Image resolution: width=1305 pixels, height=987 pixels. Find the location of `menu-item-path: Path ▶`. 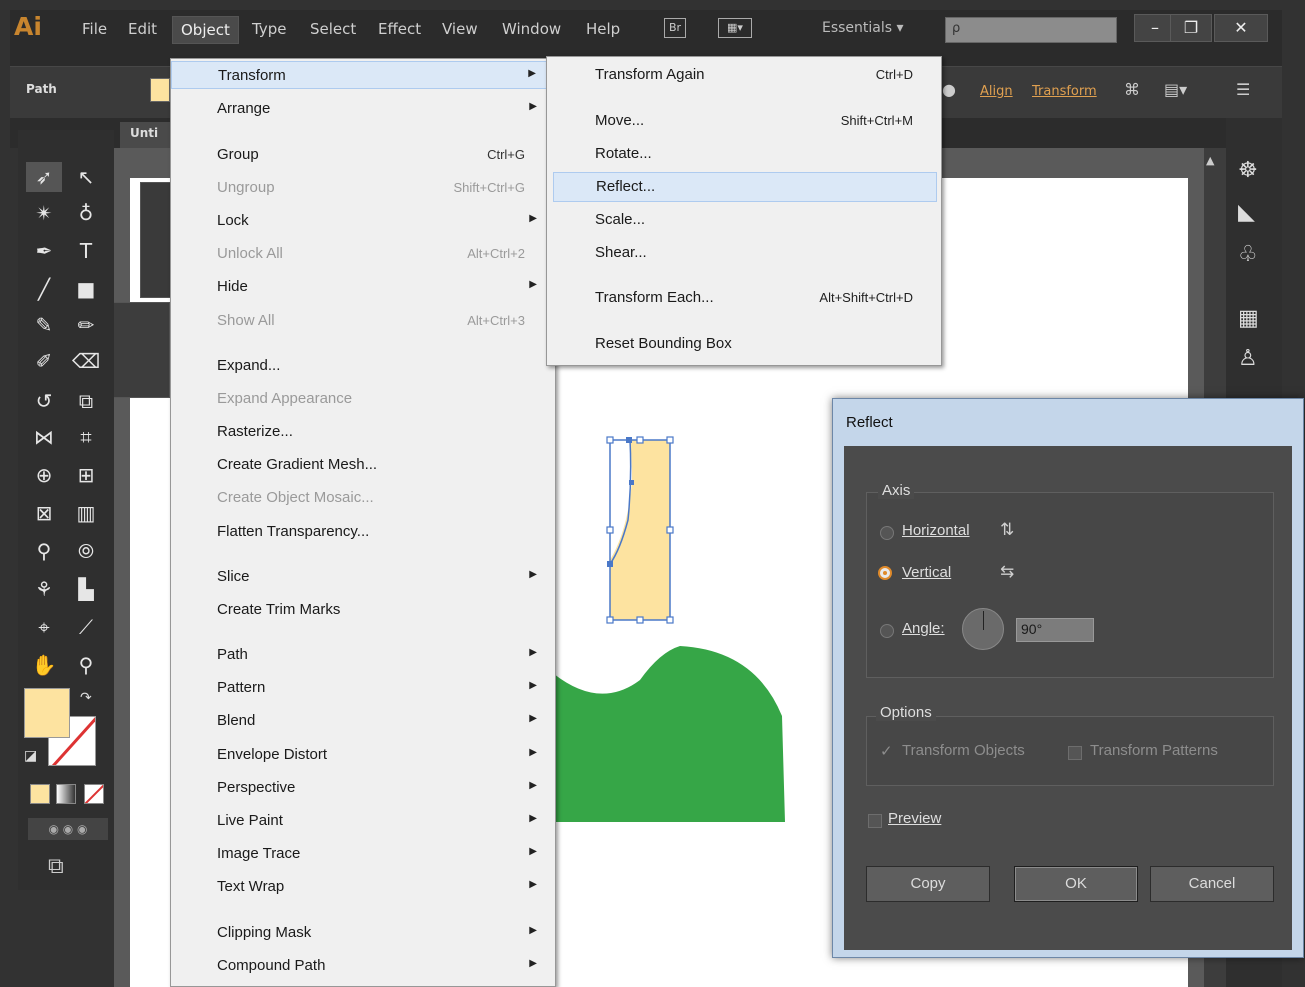

menu-item-path: Path ▶ is located at coordinates (363, 655).